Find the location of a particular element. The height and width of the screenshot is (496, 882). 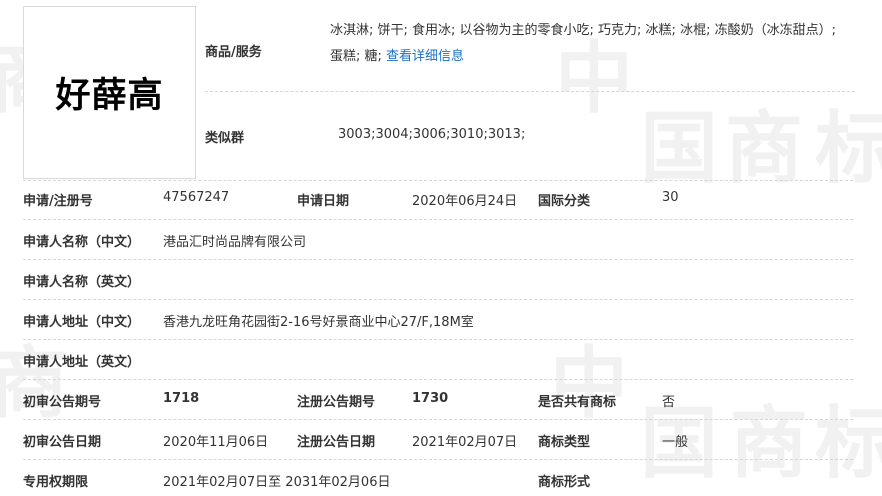

shared-label: 是否共有商标 is located at coordinates (577, 402).